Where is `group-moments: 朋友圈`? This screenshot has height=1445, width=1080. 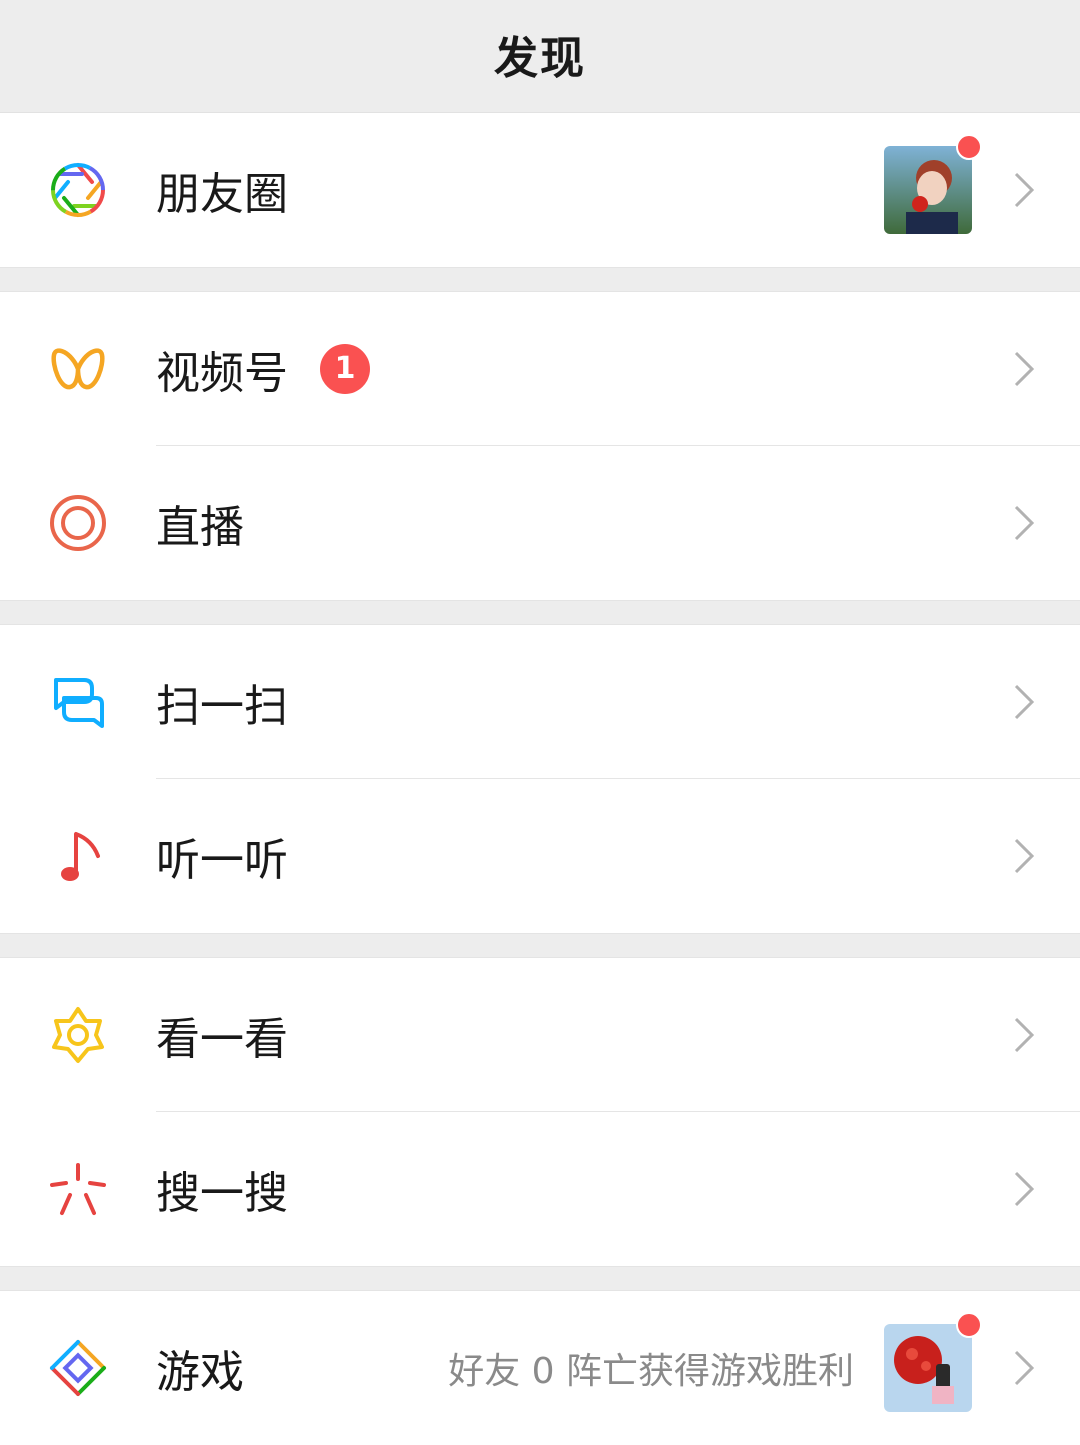
group-moments: 朋友圈 is located at coordinates (540, 190).